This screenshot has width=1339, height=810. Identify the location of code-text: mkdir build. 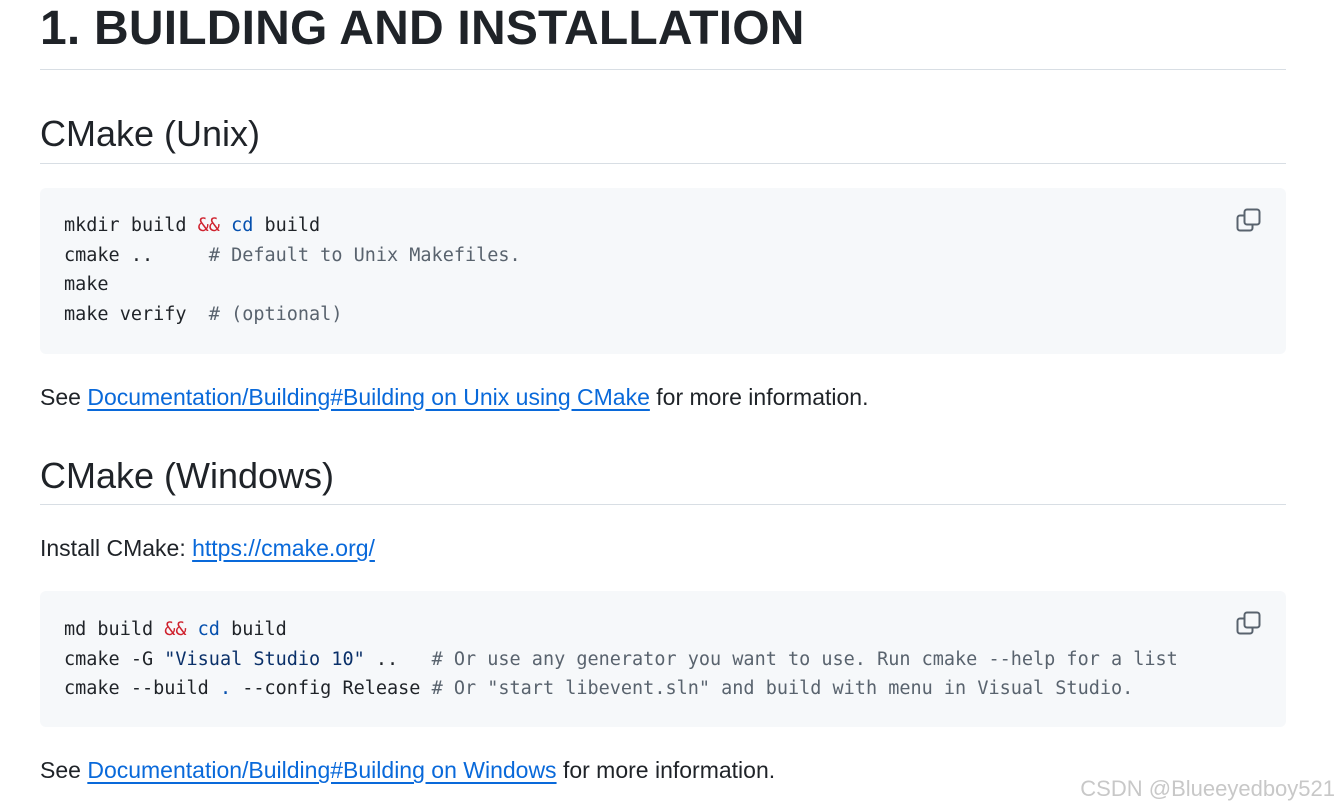
(131, 225).